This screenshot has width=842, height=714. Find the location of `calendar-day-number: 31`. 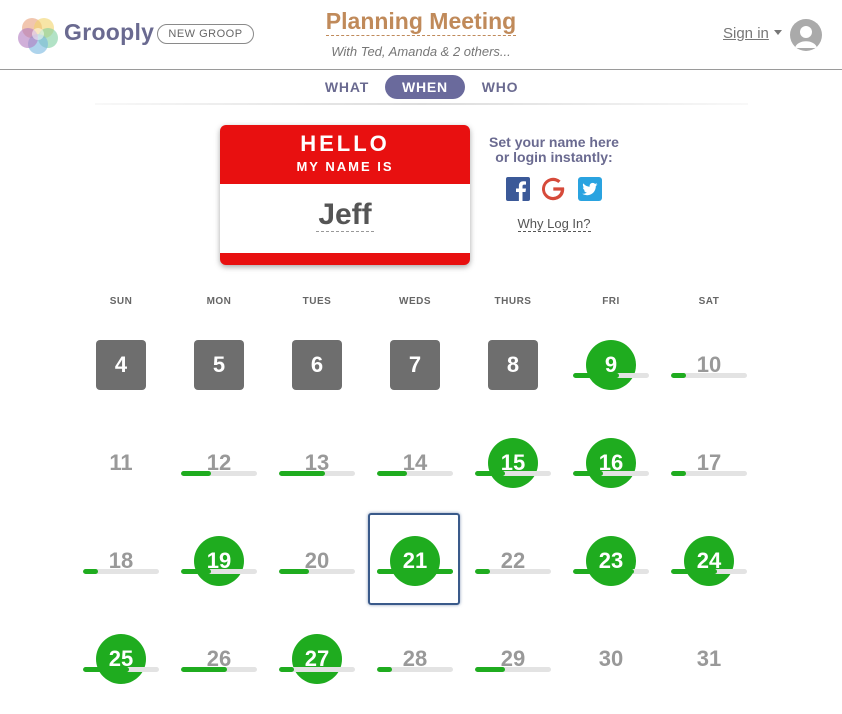

calendar-day-number: 31 is located at coordinates (709, 659).